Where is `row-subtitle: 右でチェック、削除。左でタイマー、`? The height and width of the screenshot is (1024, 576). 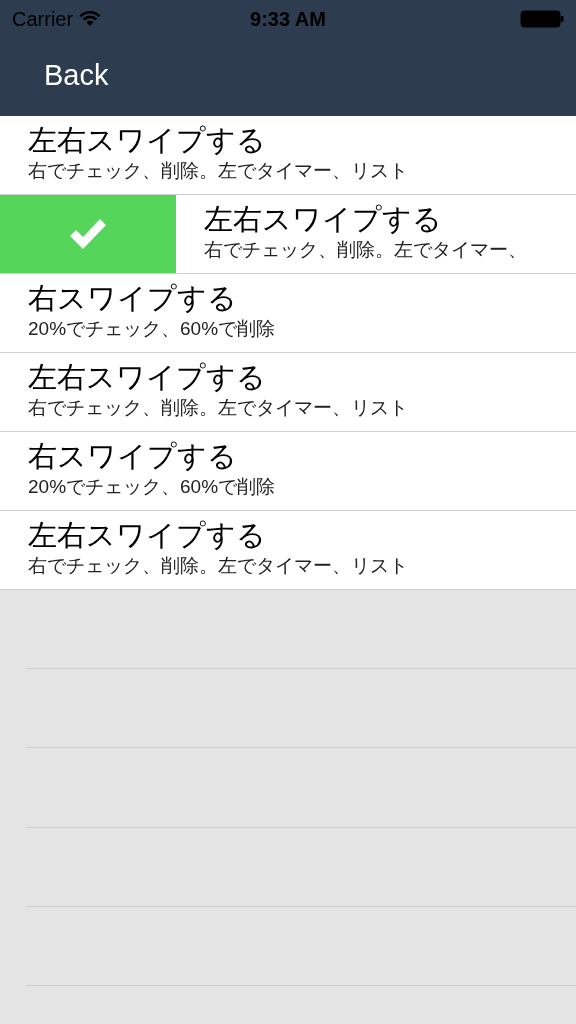
row-subtitle: 右でチェック、削除。左でタイマー、 is located at coordinates (365, 250).